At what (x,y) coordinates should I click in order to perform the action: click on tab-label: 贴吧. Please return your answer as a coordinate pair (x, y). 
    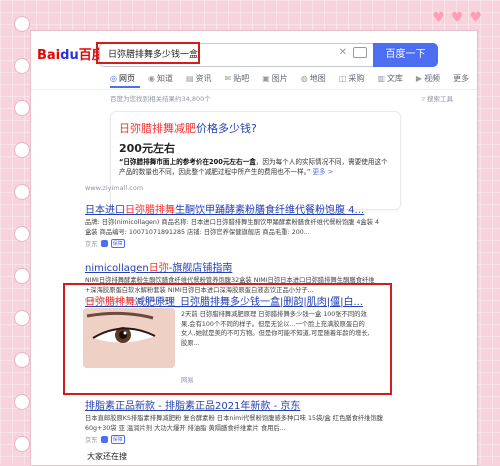
    Looking at the image, I should click on (241, 78).